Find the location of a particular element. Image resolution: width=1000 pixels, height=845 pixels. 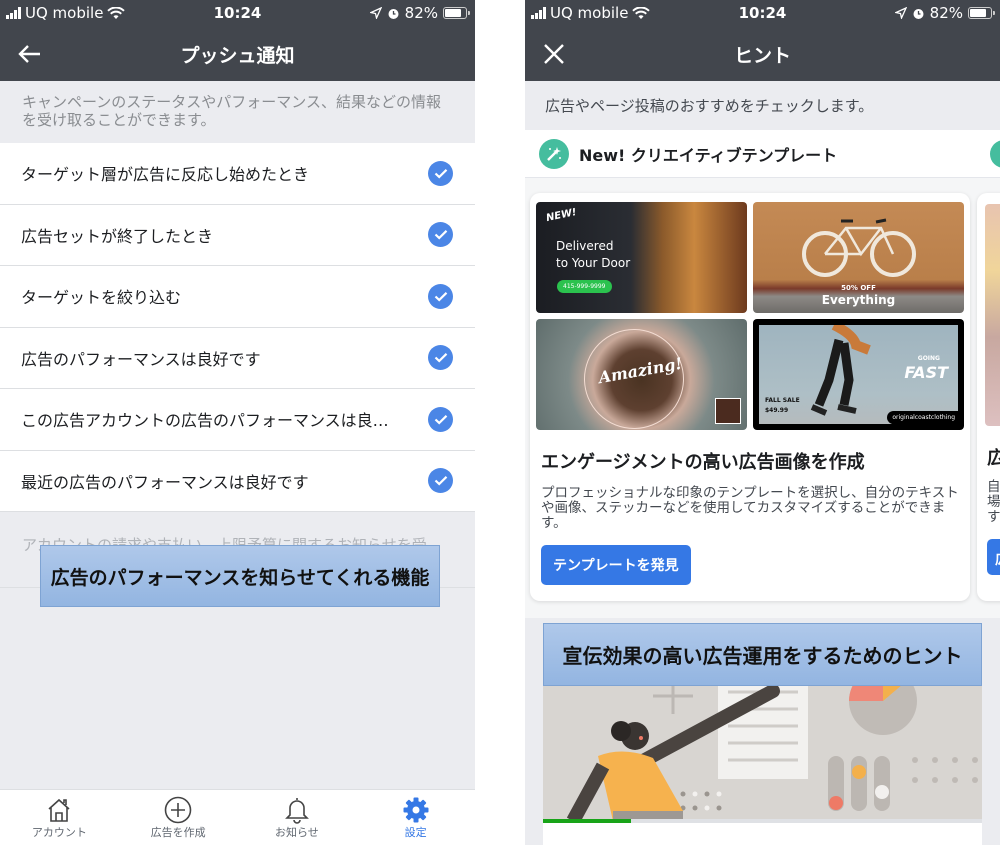

item-label: 広告セットが終了したとき is located at coordinates (117, 236).